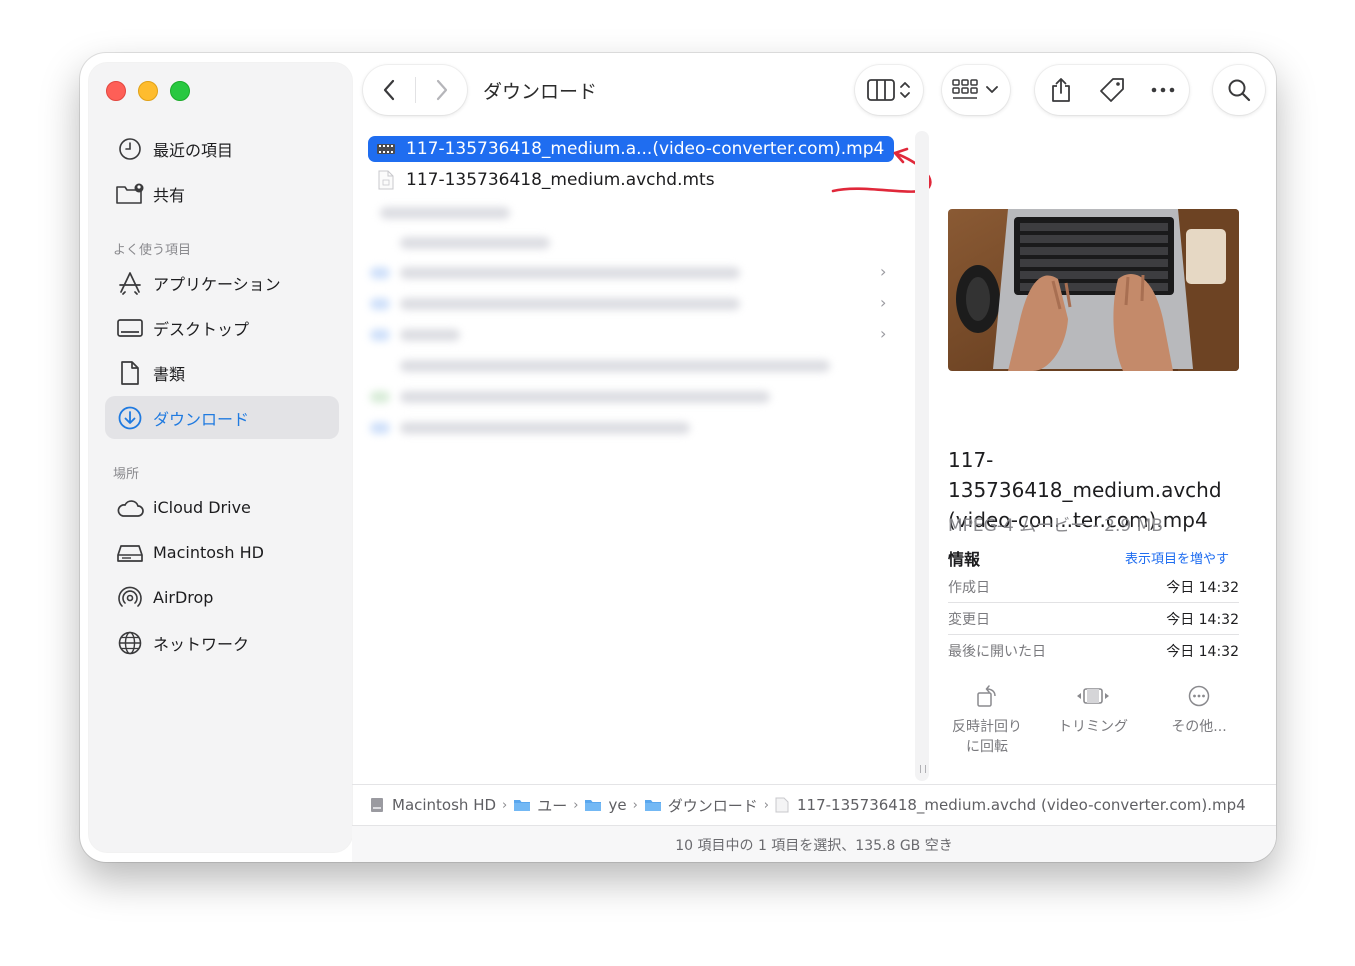 The height and width of the screenshot is (966, 1355). I want to click on more-button, so click(1163, 90).